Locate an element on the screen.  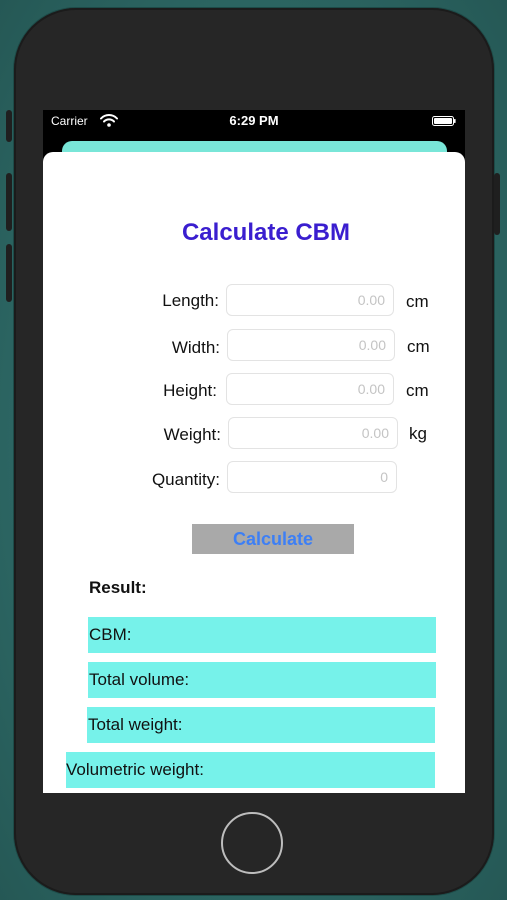
status-bar: Carrier 6:29 PM is located at coordinates (254, 121).